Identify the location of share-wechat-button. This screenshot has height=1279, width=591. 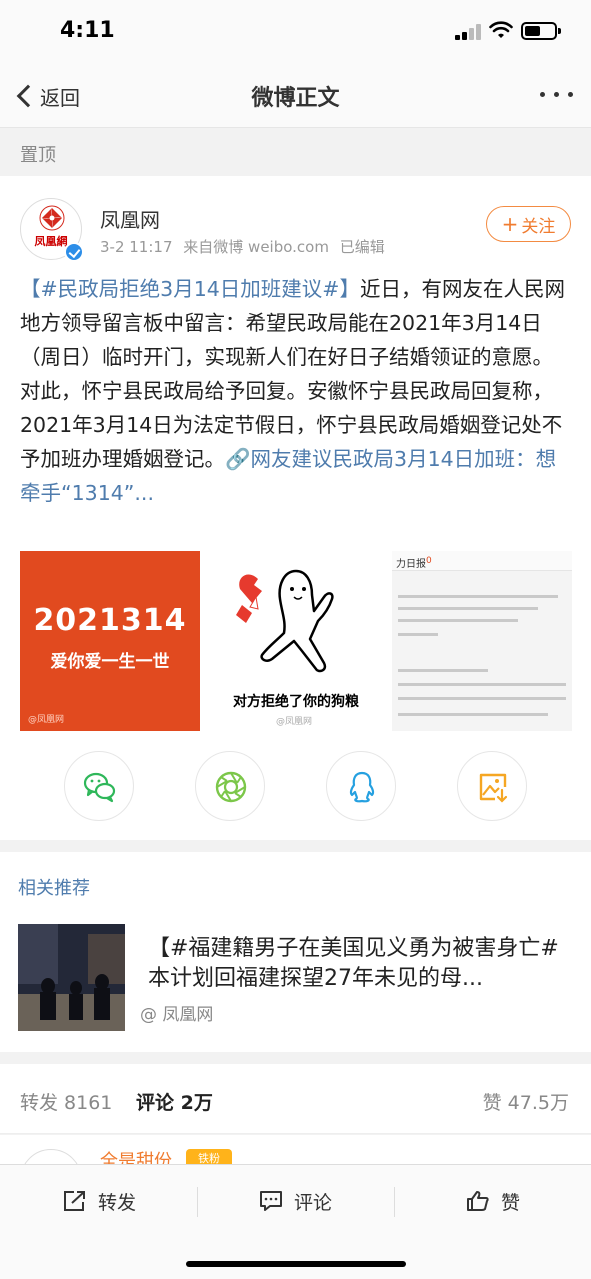
(99, 786).